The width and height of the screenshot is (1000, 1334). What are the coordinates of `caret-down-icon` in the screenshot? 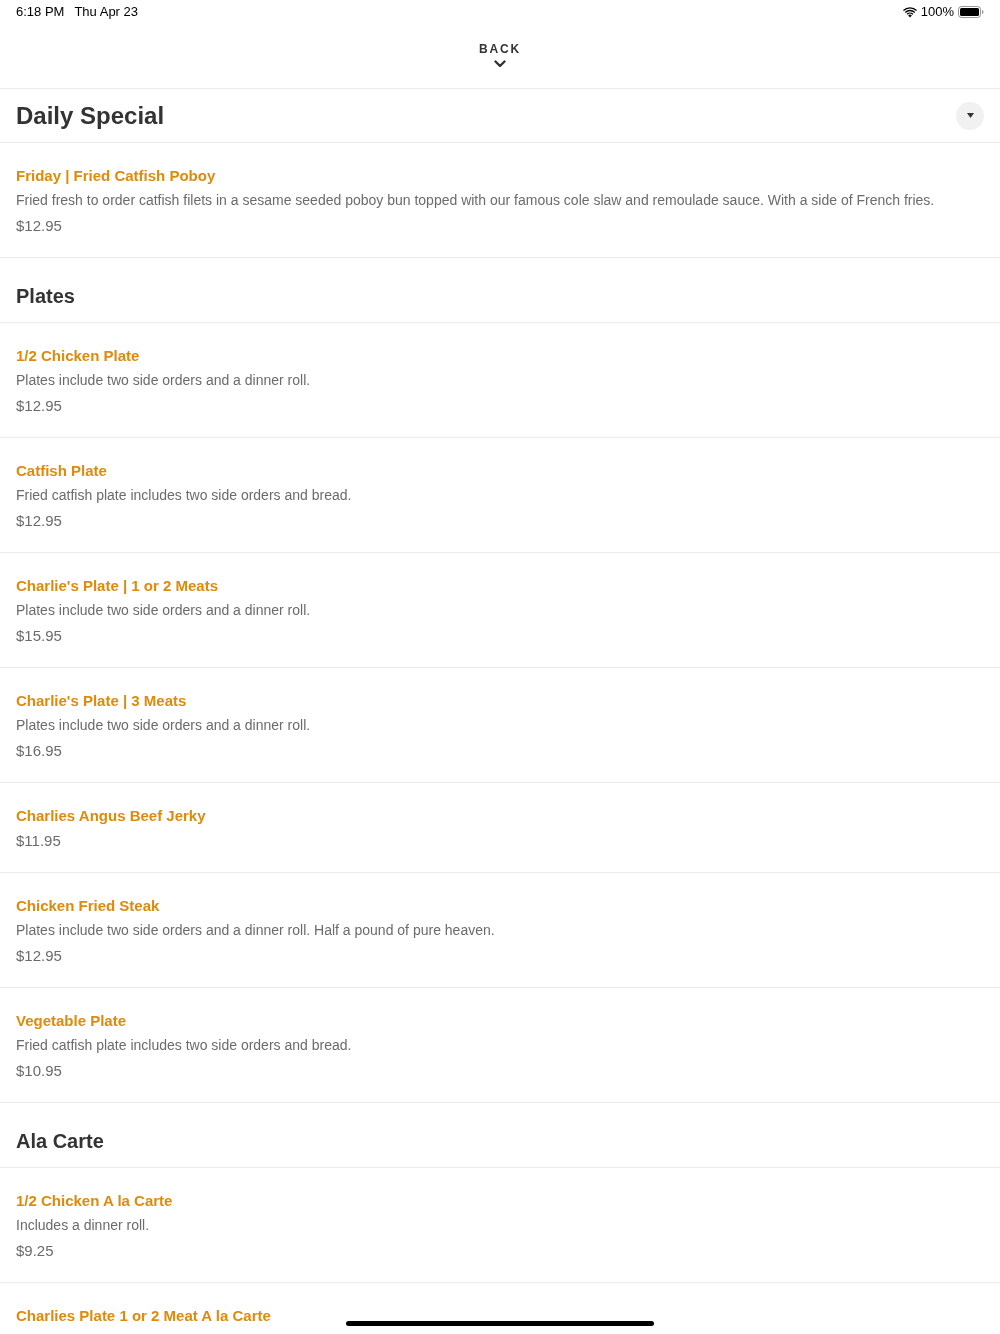 It's located at (970, 115).